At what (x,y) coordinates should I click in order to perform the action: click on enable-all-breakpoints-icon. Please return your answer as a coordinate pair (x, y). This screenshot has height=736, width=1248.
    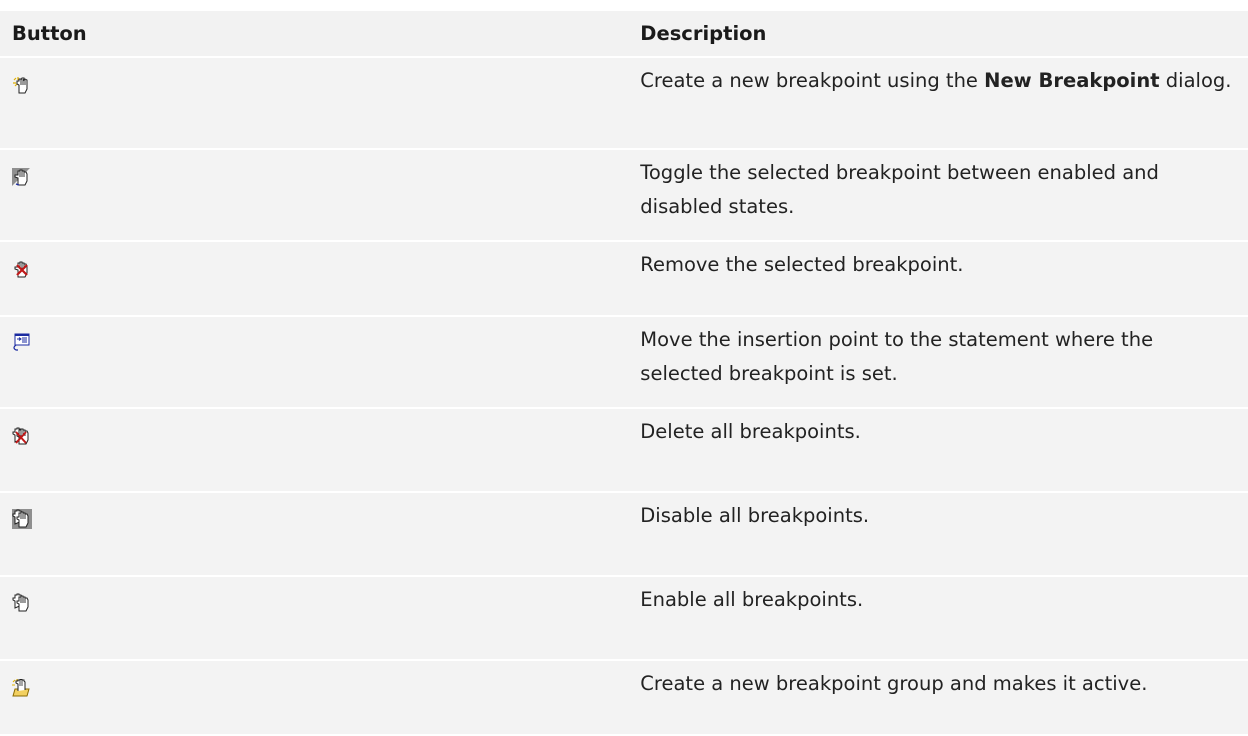
    Looking at the image, I should click on (22, 601).